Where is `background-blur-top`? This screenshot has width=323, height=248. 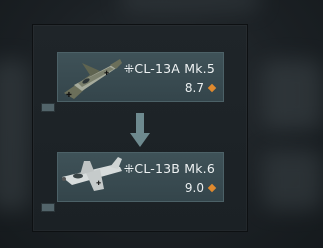 background-blur-top is located at coordinates (190, 5).